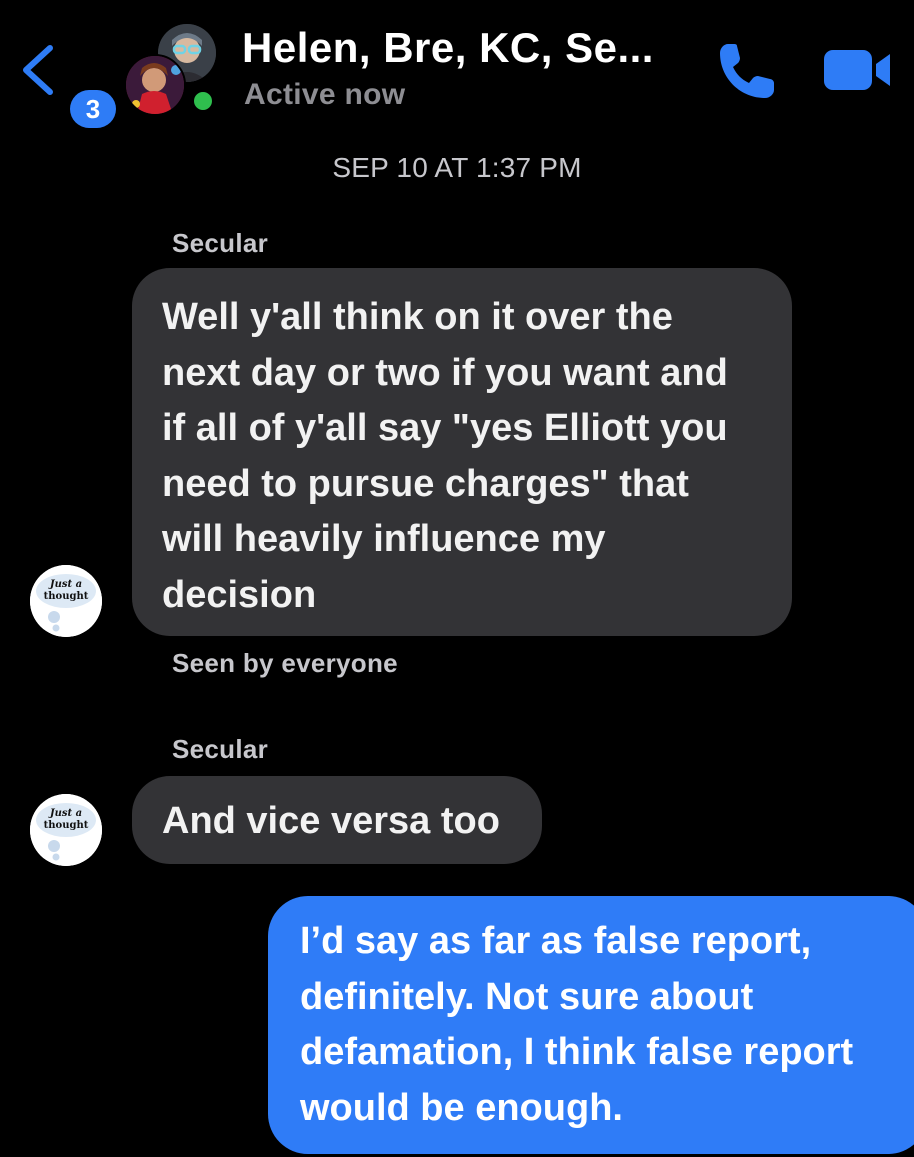  I want to click on message-line: need to pursue charges" that, so click(425, 483).